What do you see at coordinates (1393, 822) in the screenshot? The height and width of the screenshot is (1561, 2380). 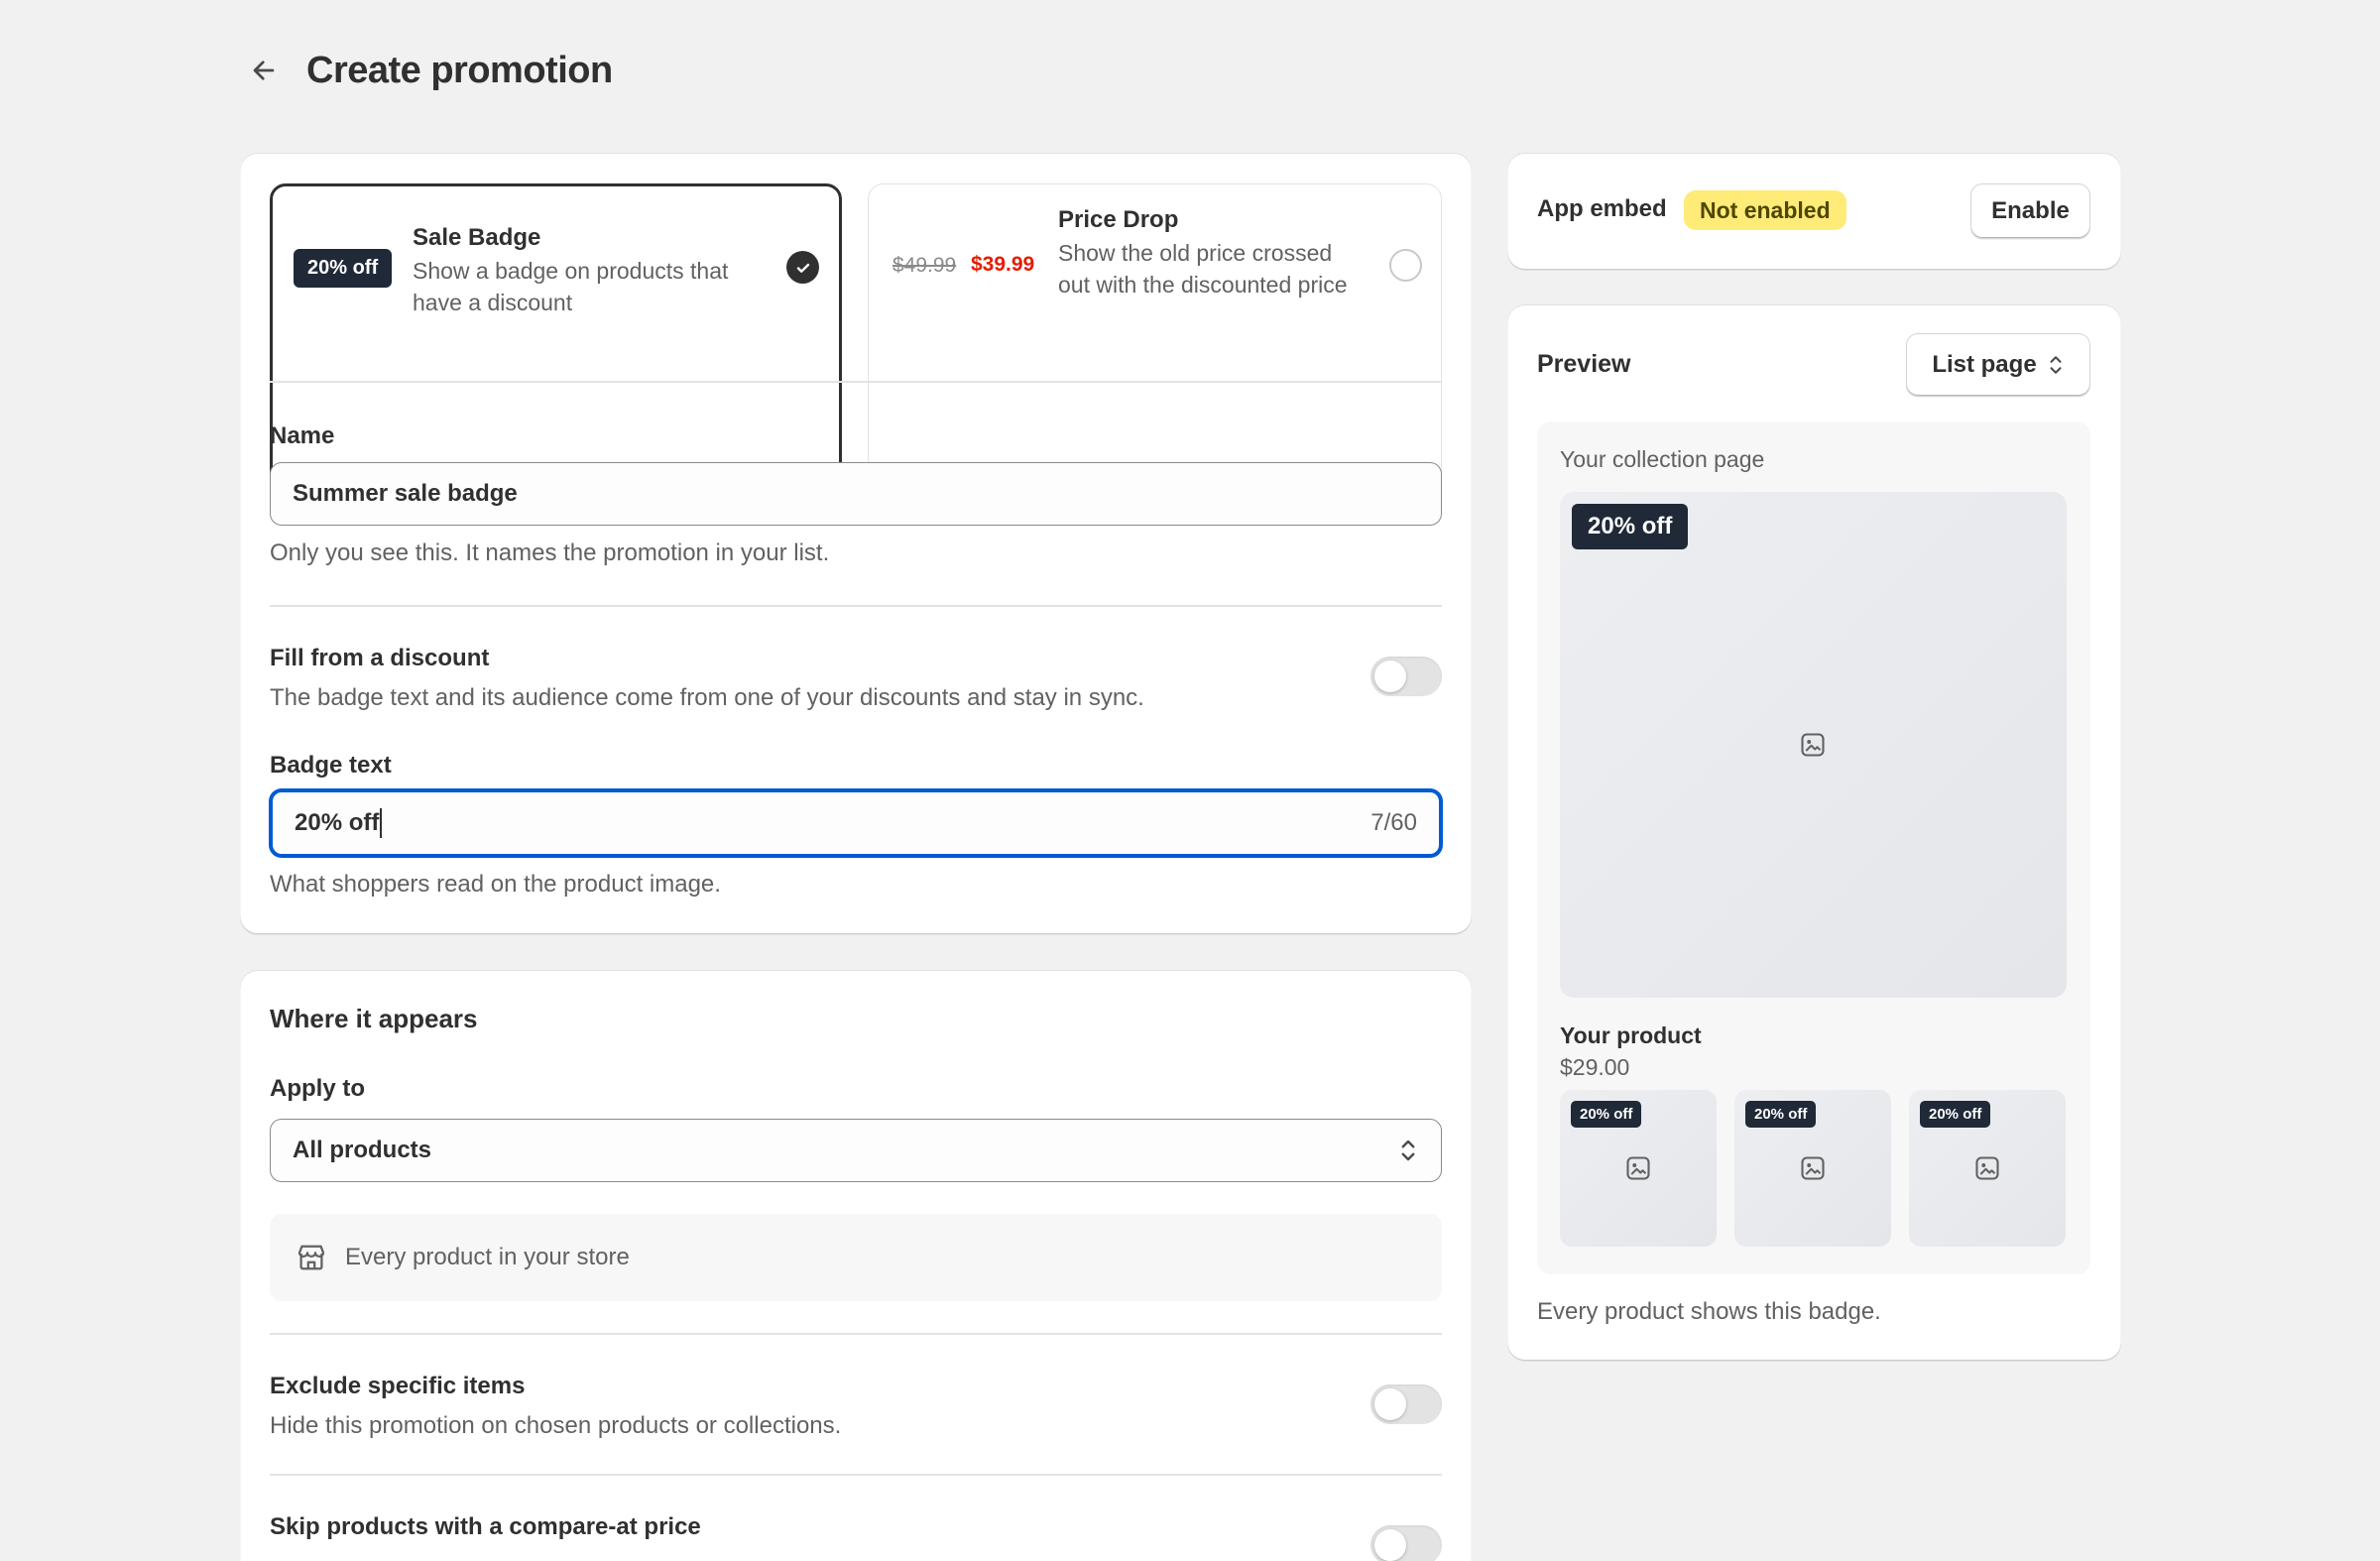 I see `badge-text-char-count: 7/60` at bounding box center [1393, 822].